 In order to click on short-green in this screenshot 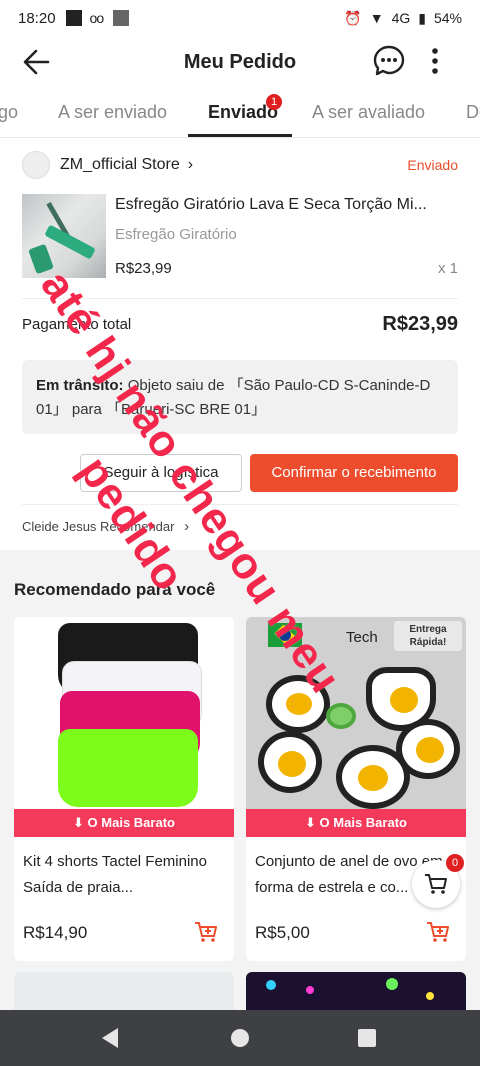, I will do `click(128, 768)`.